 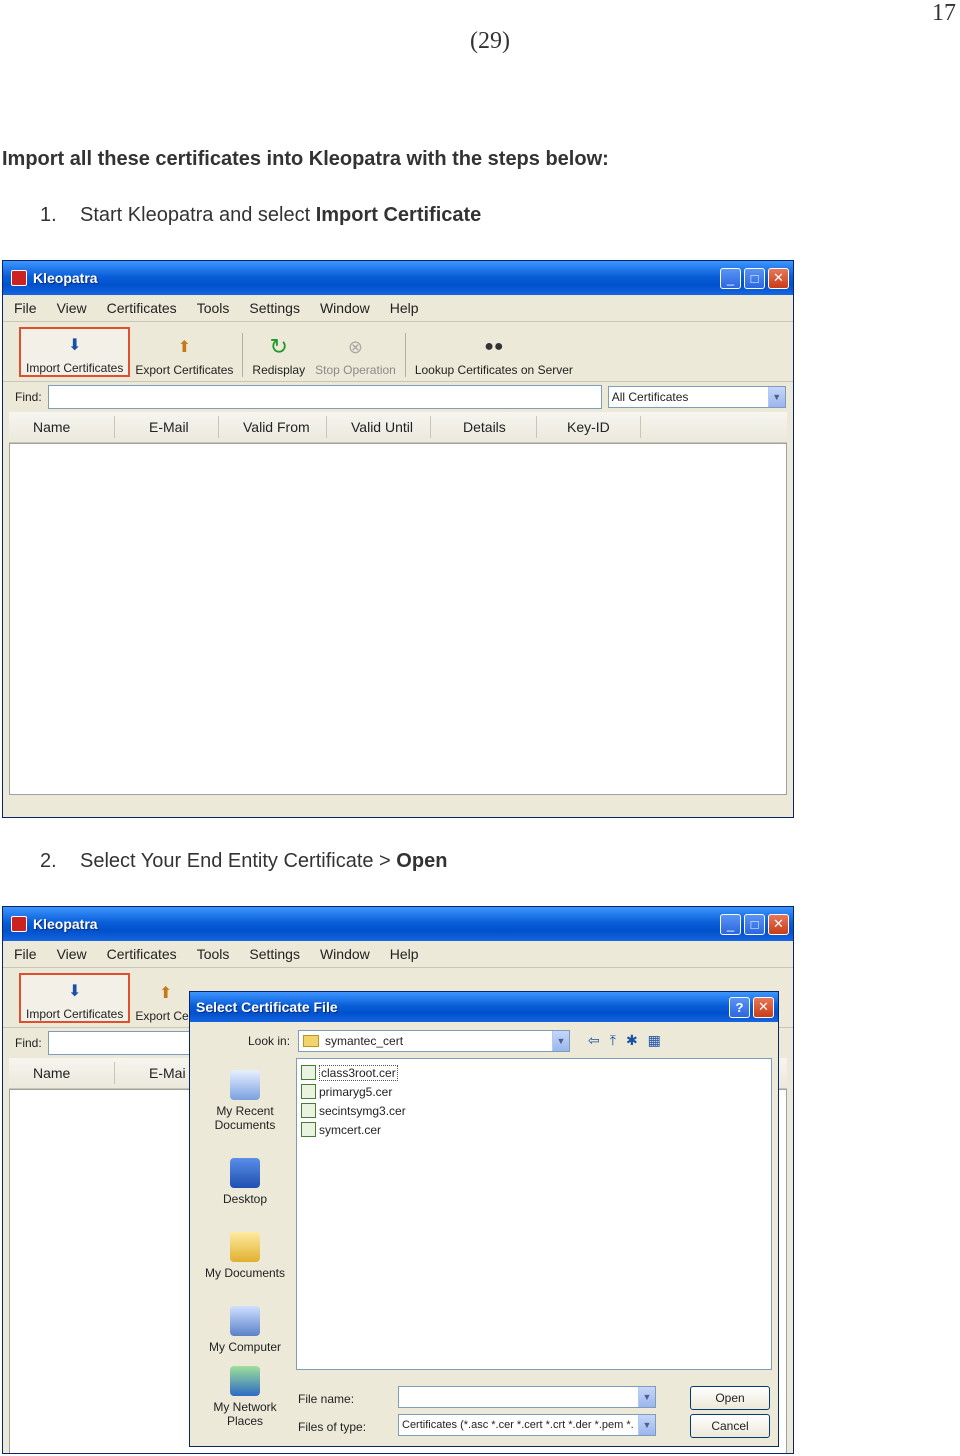 What do you see at coordinates (245, 1321) in the screenshot?
I see `my-computer-icon` at bounding box center [245, 1321].